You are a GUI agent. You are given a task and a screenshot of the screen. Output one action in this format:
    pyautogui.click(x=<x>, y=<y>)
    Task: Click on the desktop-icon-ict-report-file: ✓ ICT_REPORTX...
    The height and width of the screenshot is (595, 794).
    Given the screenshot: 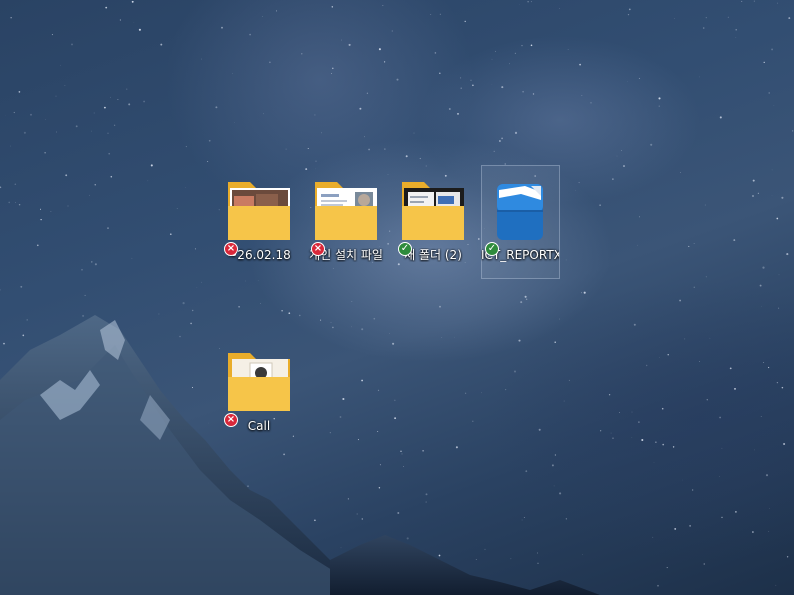 What is the action you would take?
    pyautogui.click(x=520, y=219)
    